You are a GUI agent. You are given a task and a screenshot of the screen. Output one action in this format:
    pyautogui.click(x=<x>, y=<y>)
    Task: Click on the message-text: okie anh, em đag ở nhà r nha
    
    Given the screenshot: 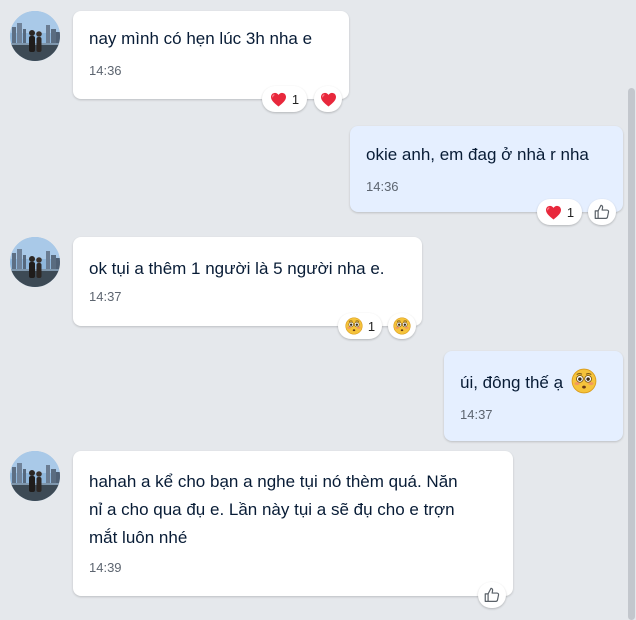 What is the action you would take?
    pyautogui.click(x=477, y=154)
    